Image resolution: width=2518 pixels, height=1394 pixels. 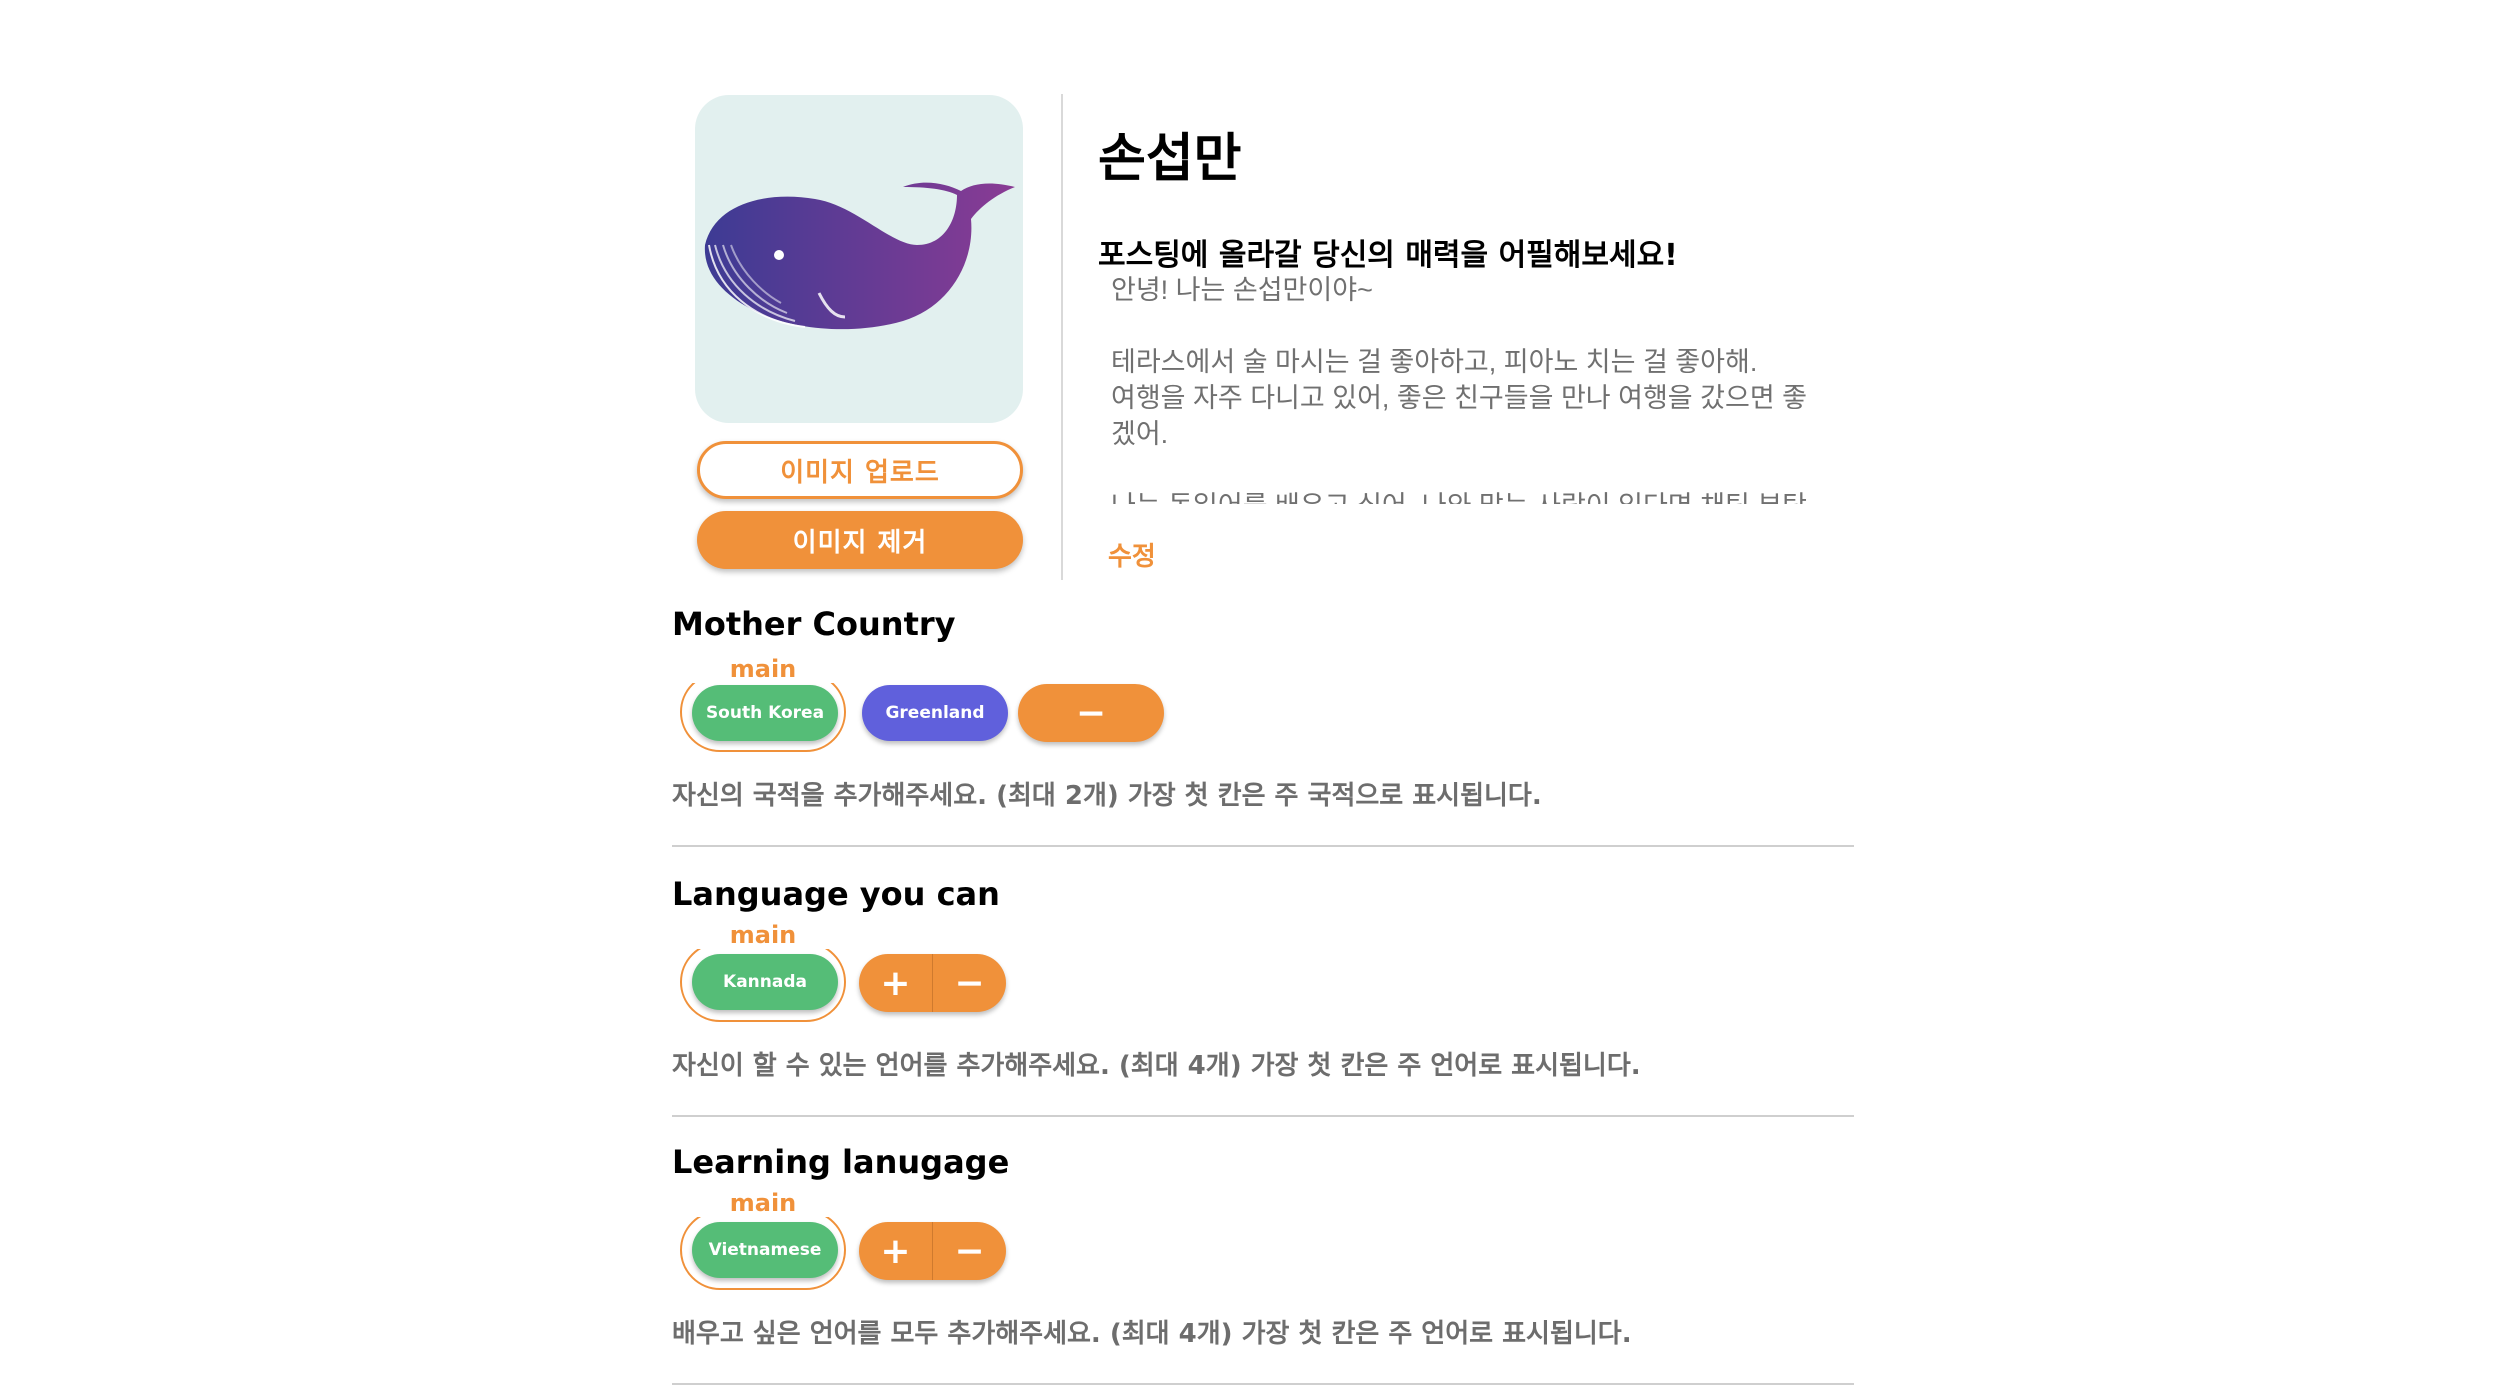 I want to click on section-title: Learning lanugage, so click(x=841, y=1162).